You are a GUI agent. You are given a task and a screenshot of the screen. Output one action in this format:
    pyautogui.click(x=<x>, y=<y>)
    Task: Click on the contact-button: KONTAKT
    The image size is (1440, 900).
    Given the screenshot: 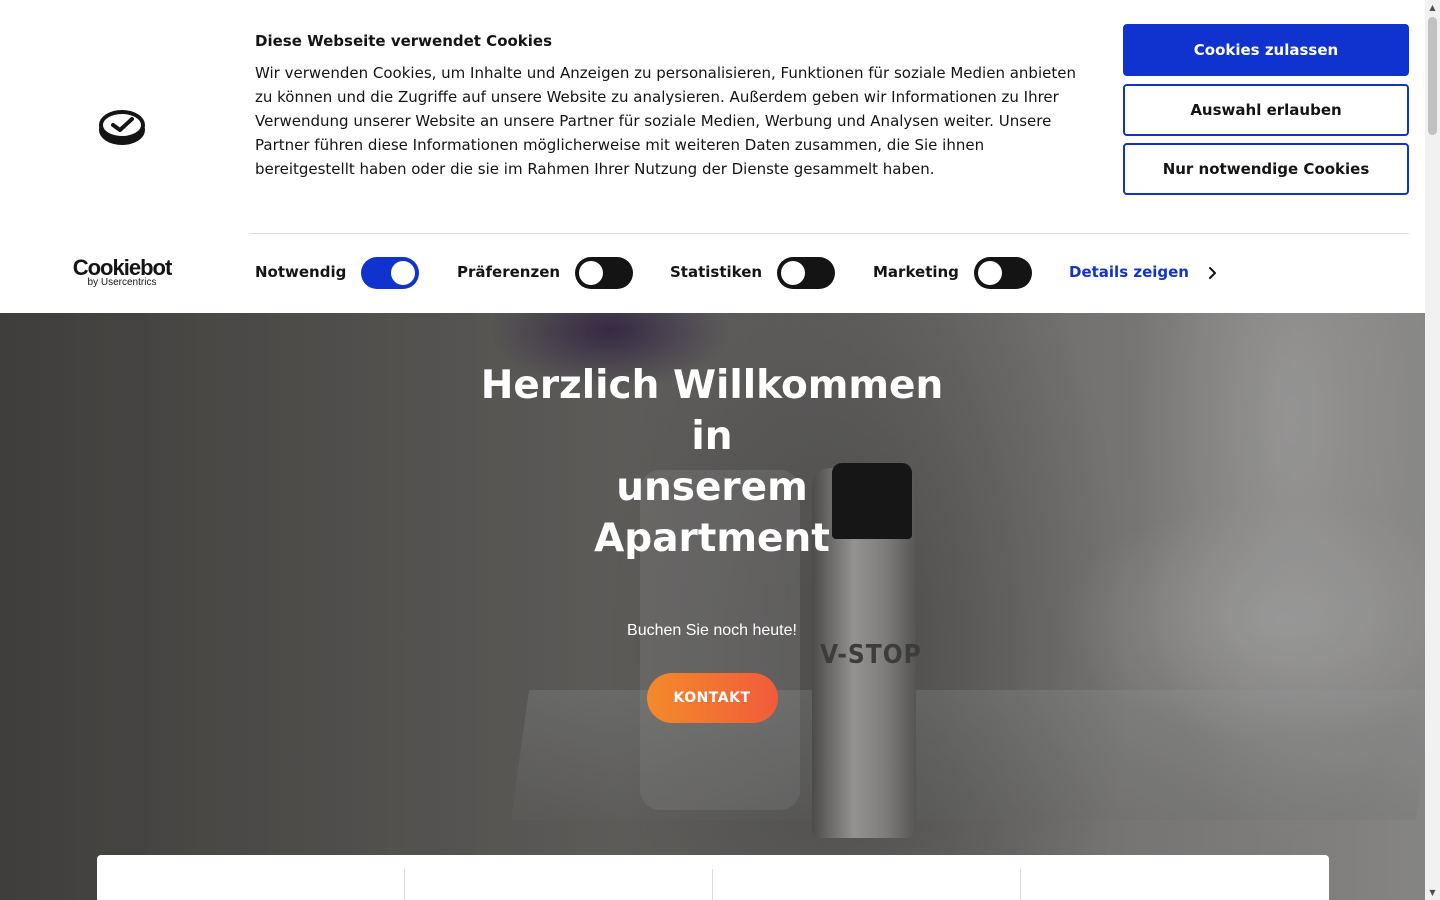 What is the action you would take?
    pyautogui.click(x=712, y=698)
    